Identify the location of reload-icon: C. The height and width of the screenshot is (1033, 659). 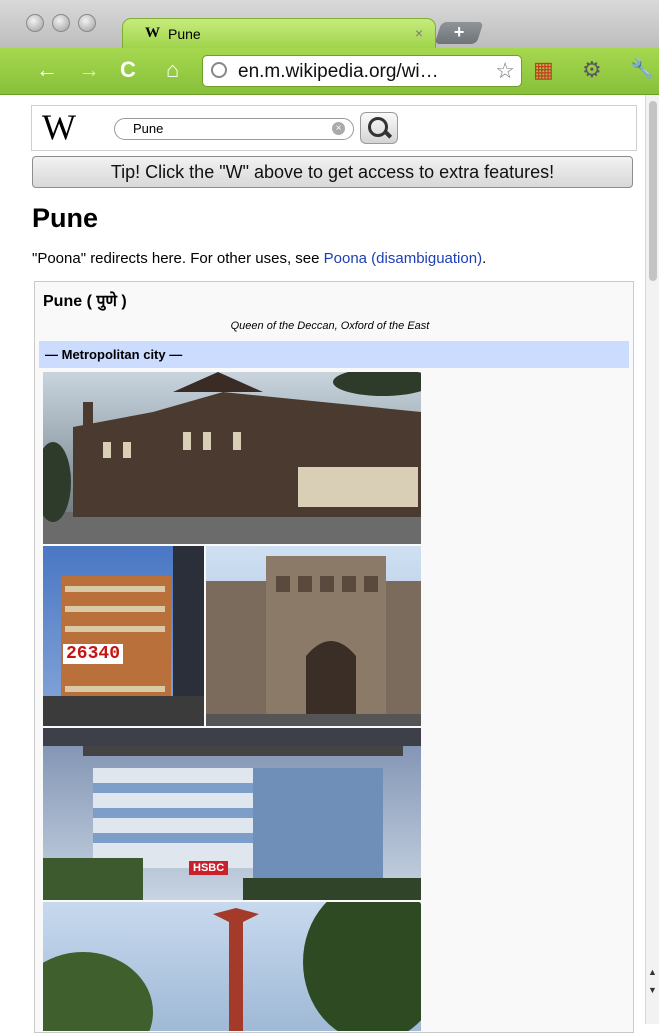
(128, 70).